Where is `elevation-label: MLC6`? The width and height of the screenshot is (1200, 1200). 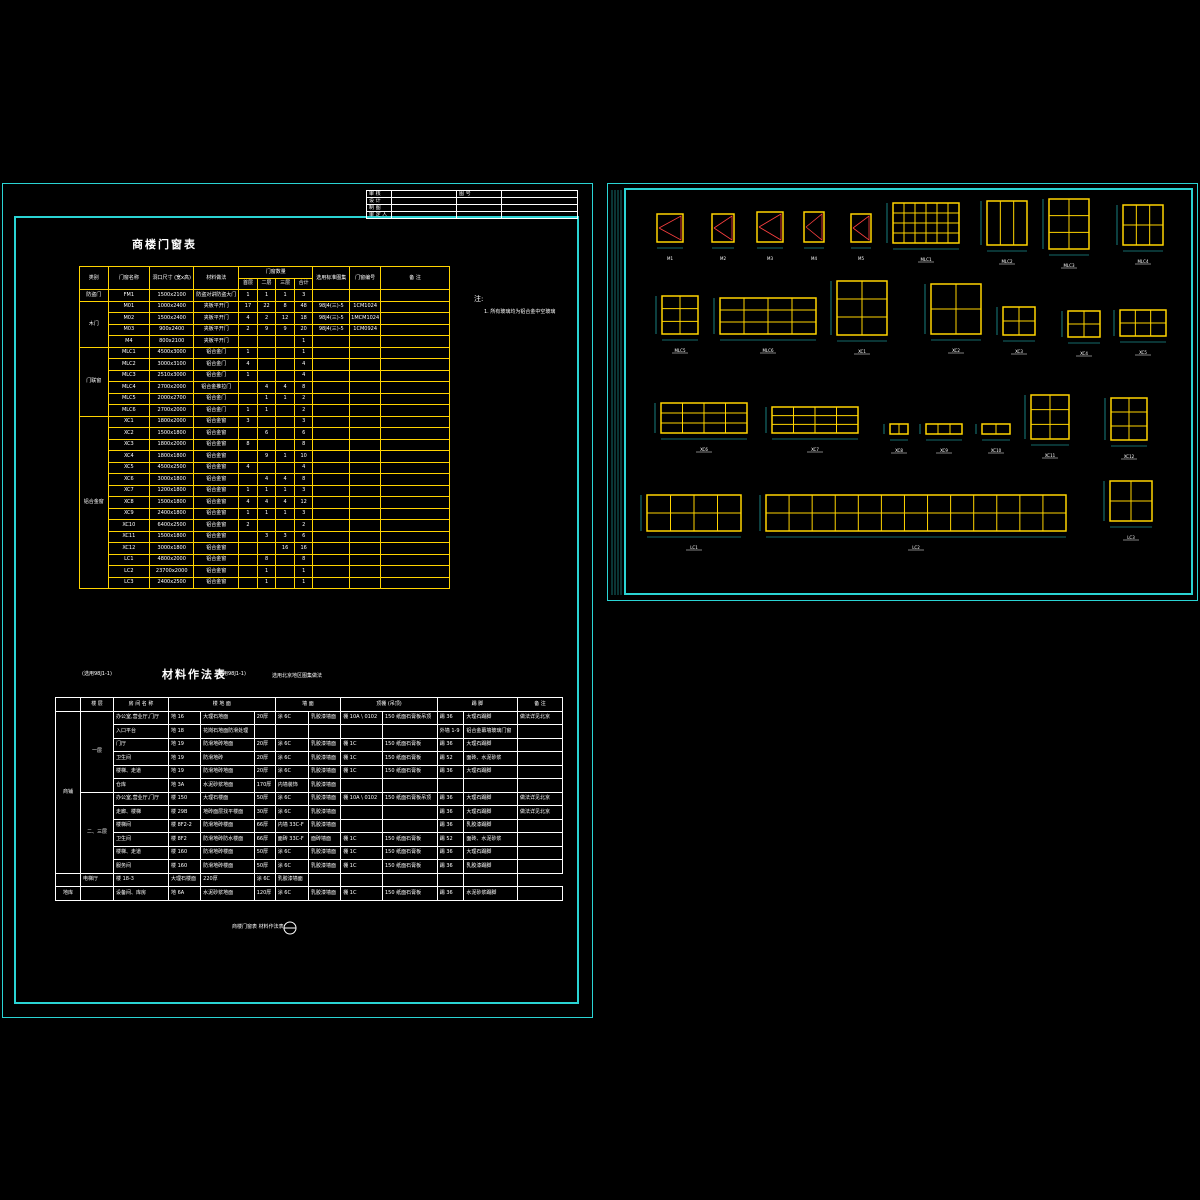 elevation-label: MLC6 is located at coordinates (767, 350).